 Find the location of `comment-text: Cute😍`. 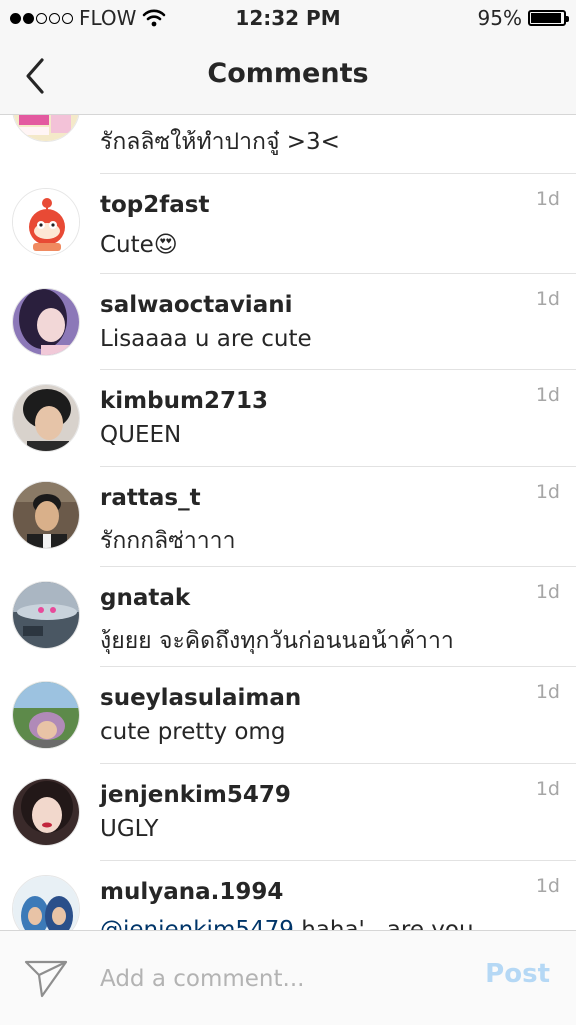

comment-text: Cute😍 is located at coordinates (139, 245).